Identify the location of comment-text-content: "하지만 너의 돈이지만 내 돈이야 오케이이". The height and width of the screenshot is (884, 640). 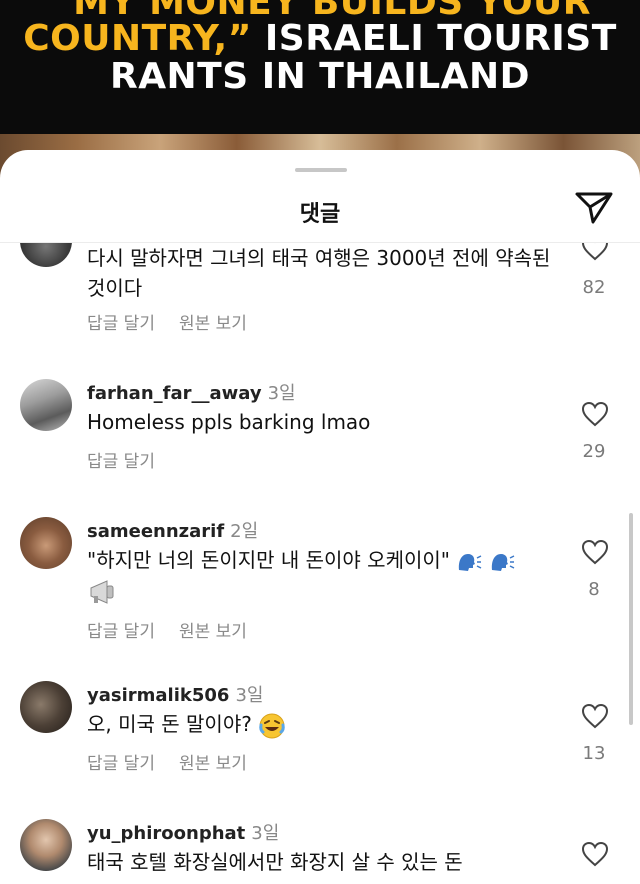
(268, 560).